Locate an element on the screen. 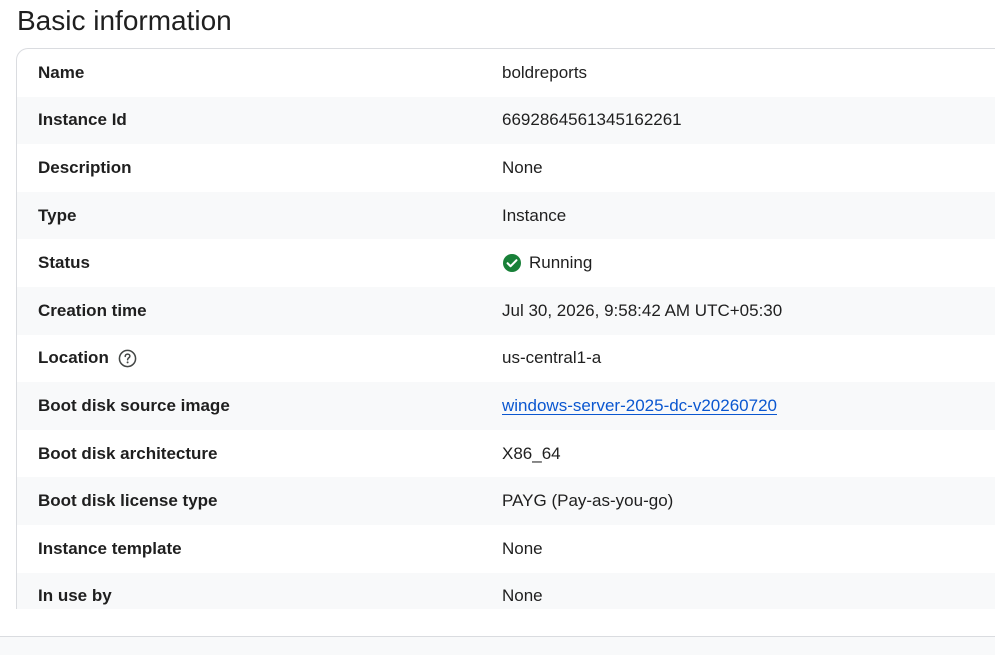  section-title: Basic information is located at coordinates (124, 20).